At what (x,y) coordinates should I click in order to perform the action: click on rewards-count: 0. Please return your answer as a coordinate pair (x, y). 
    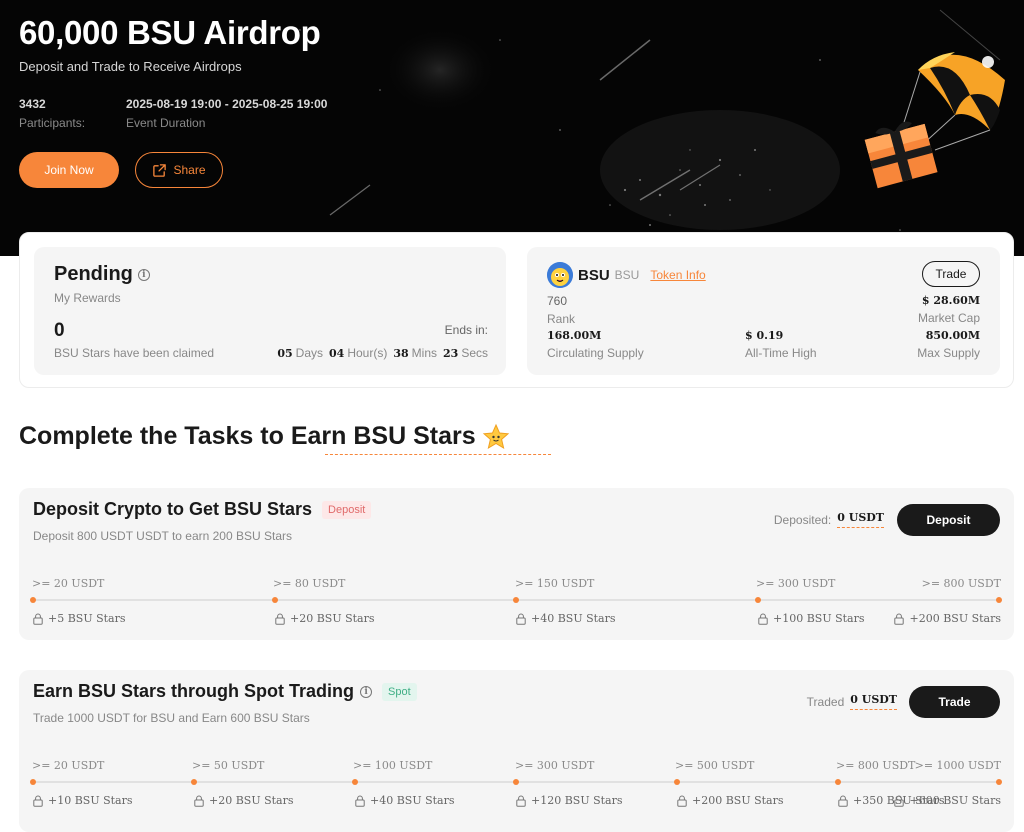
    Looking at the image, I should click on (59, 330).